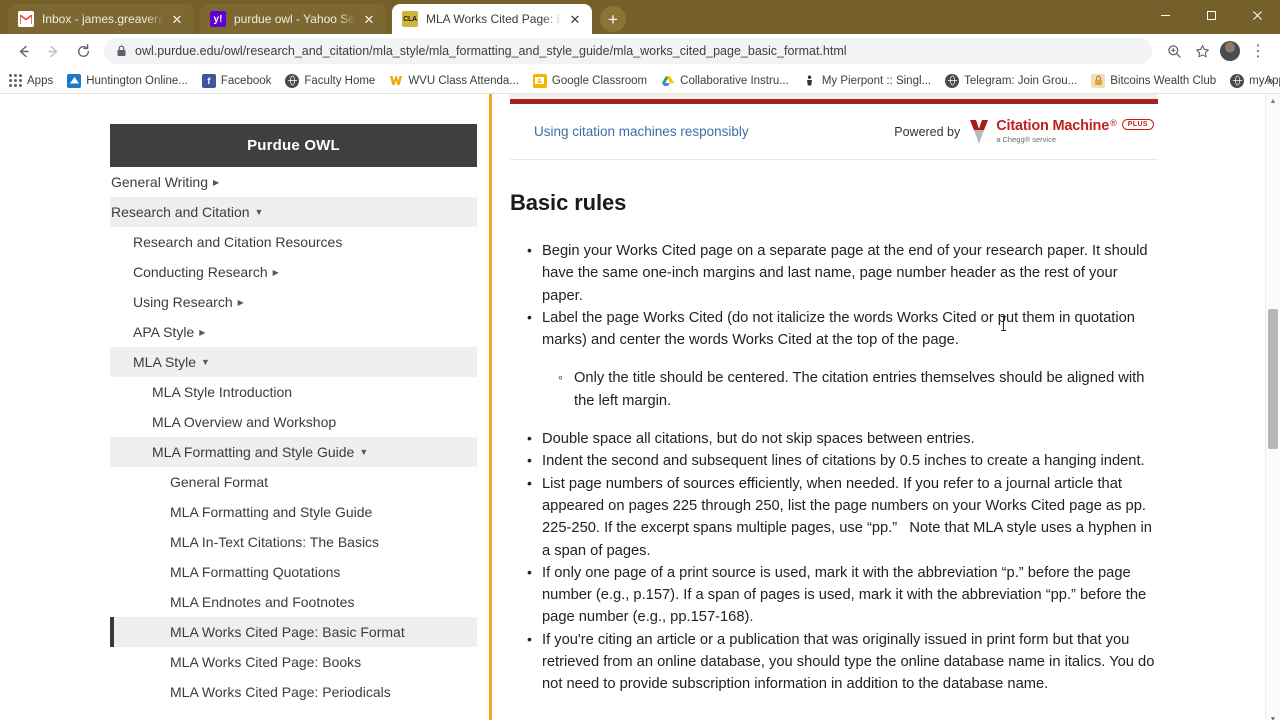 This screenshot has width=1280, height=720. Describe the element at coordinates (293, 662) in the screenshot. I see `sidebar-item-mla-works-cited-books: MLA Works Cited Page: Books` at that location.